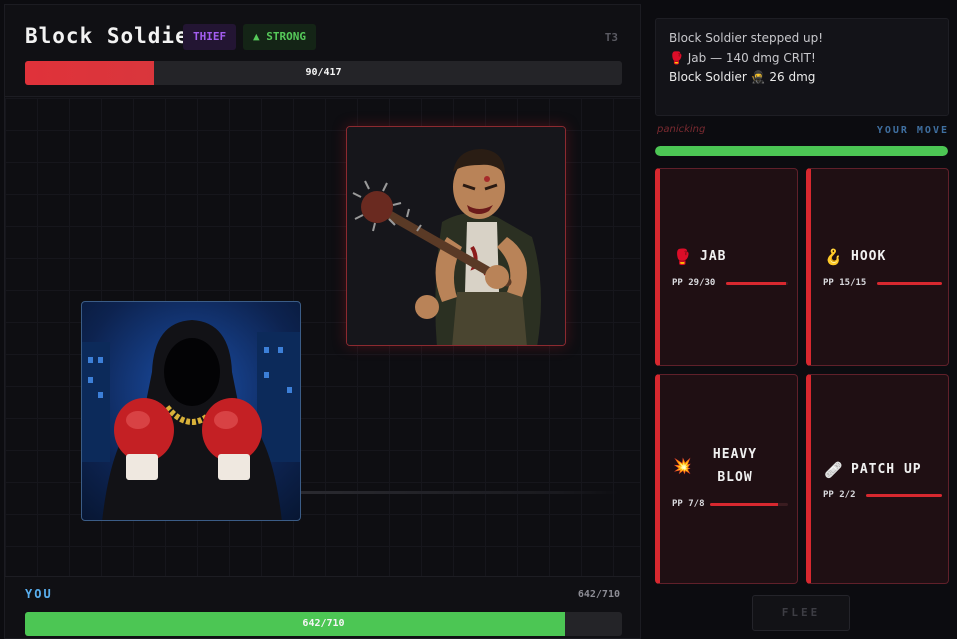 This screenshot has height=639, width=957. Describe the element at coordinates (191, 420) in the screenshot. I see `hooded-boxer-icon` at that location.